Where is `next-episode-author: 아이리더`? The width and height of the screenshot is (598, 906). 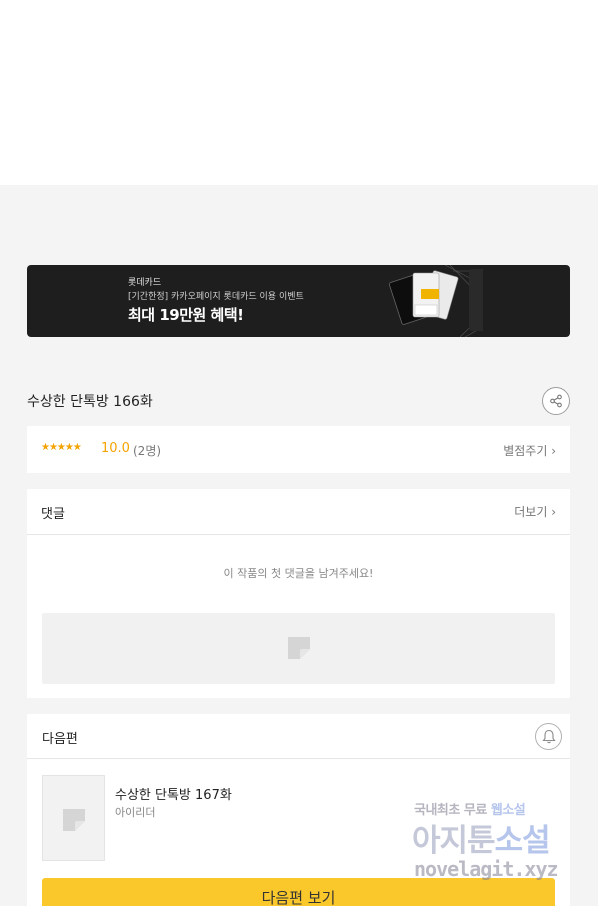
next-episode-author: 아이리더 is located at coordinates (135, 812).